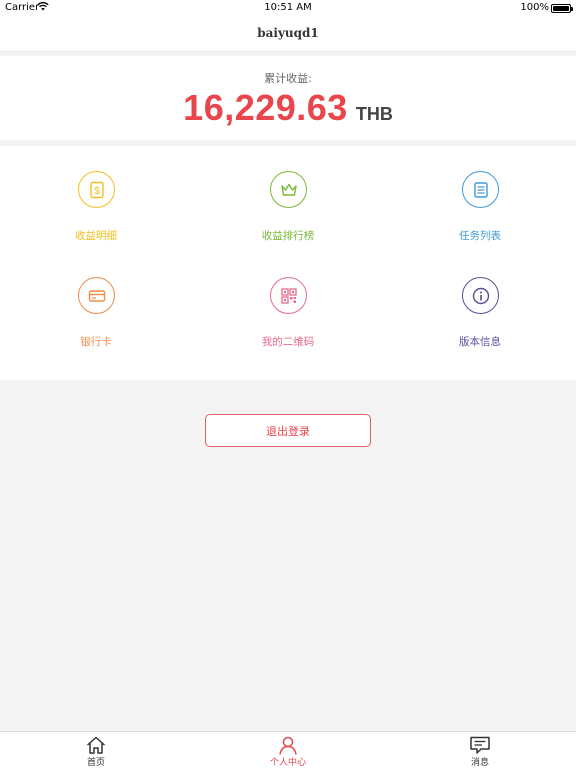 This screenshot has width=576, height=768. I want to click on tab-home: 首页, so click(96, 750).